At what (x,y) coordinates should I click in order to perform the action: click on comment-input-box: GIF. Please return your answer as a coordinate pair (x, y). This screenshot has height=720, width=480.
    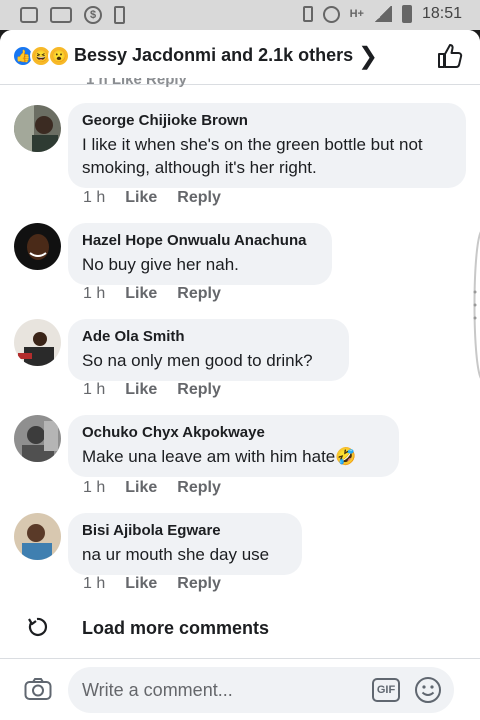
    Looking at the image, I should click on (261, 690).